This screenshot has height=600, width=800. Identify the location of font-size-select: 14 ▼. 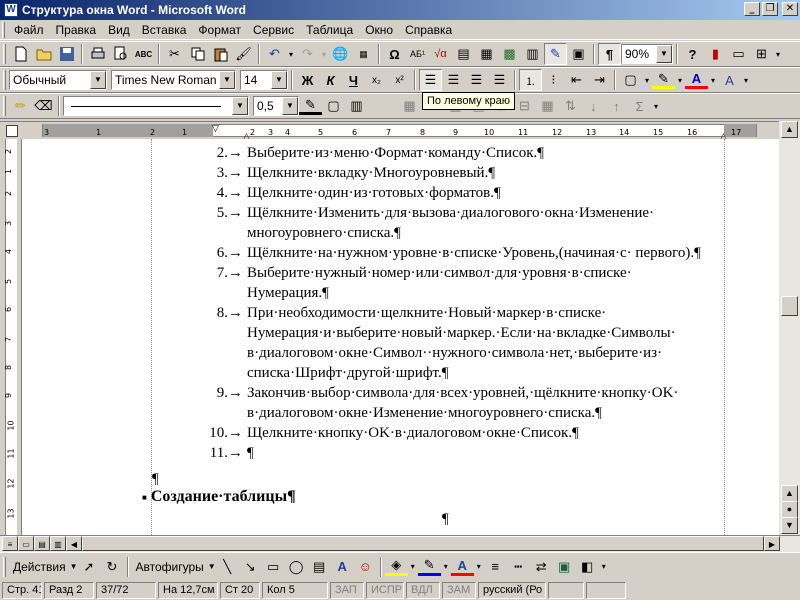
(264, 80).